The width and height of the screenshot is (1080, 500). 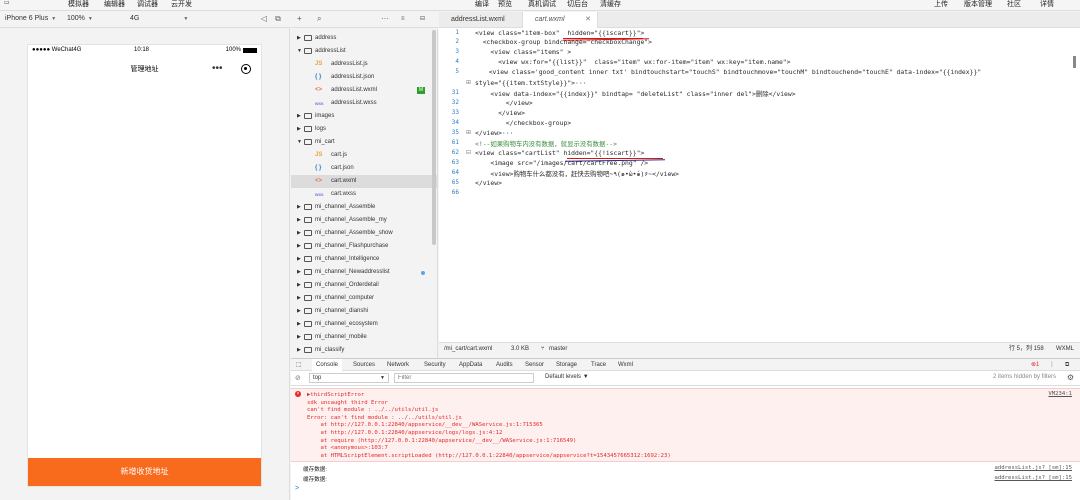 I want to click on detach-icon: ⧉, so click(x=278, y=19).